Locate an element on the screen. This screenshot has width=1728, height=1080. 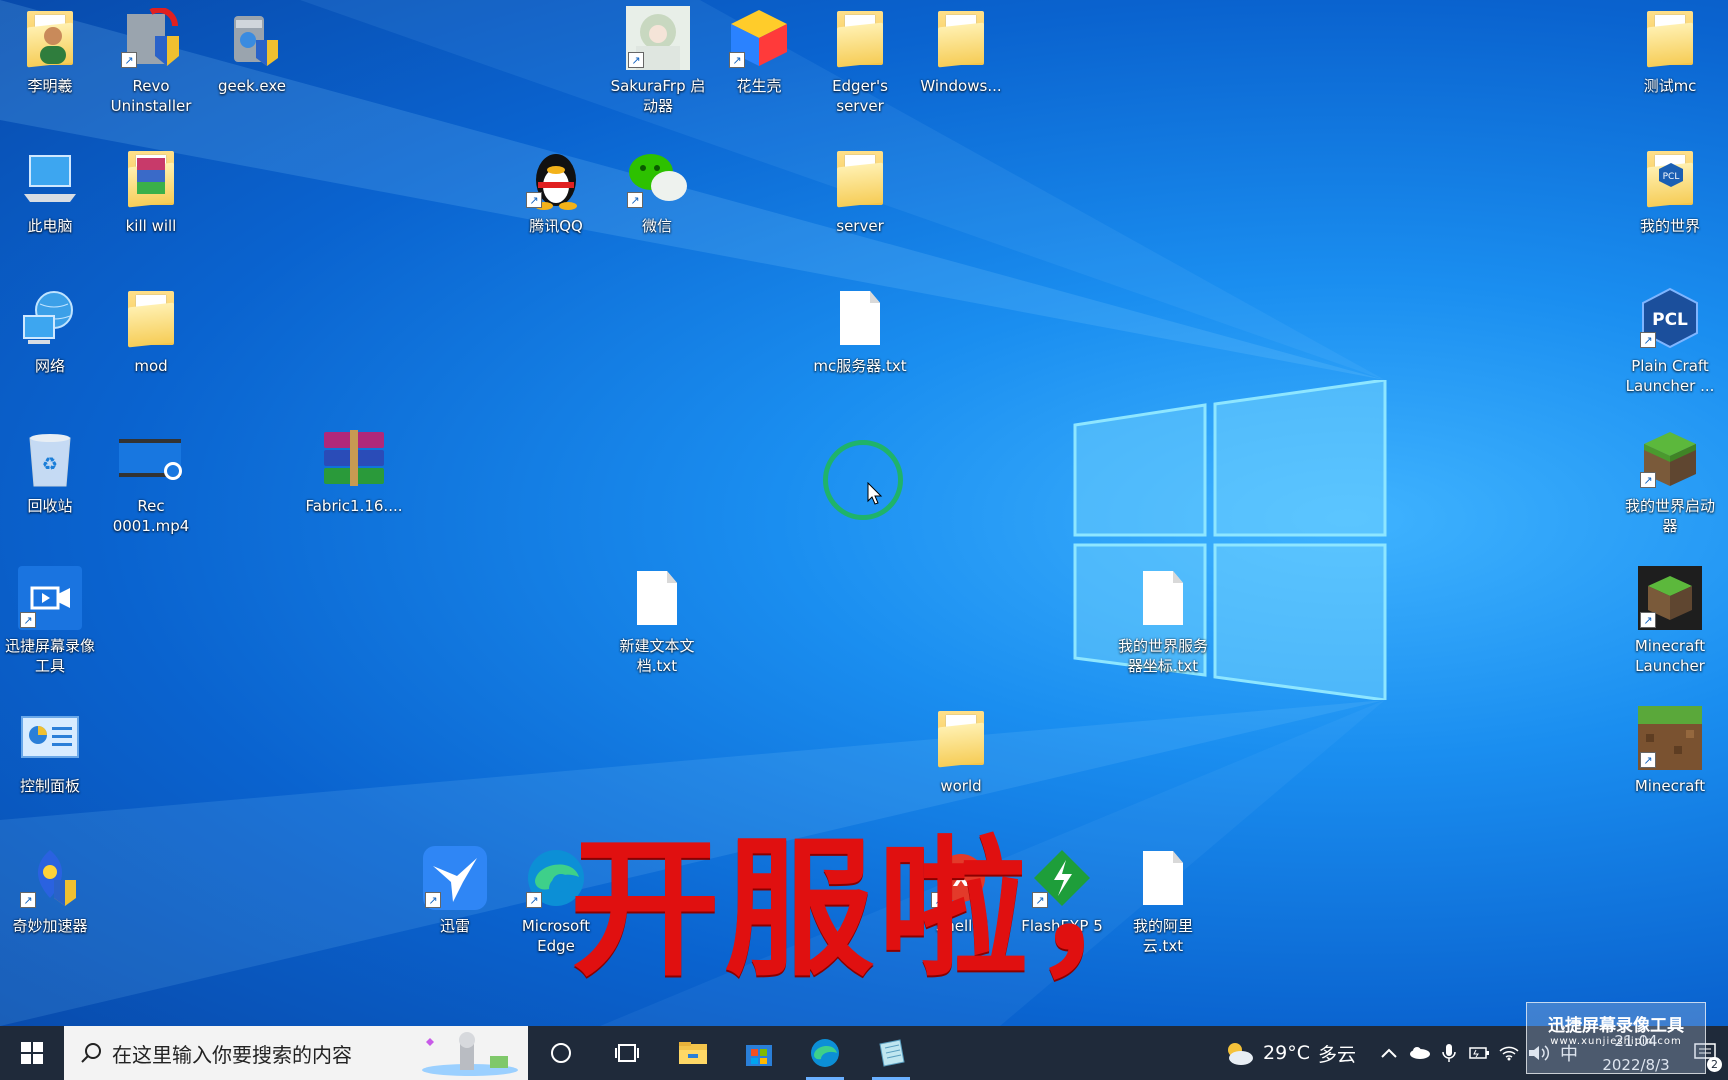
wechat-icon: ↗ is located at coordinates (657, 178).